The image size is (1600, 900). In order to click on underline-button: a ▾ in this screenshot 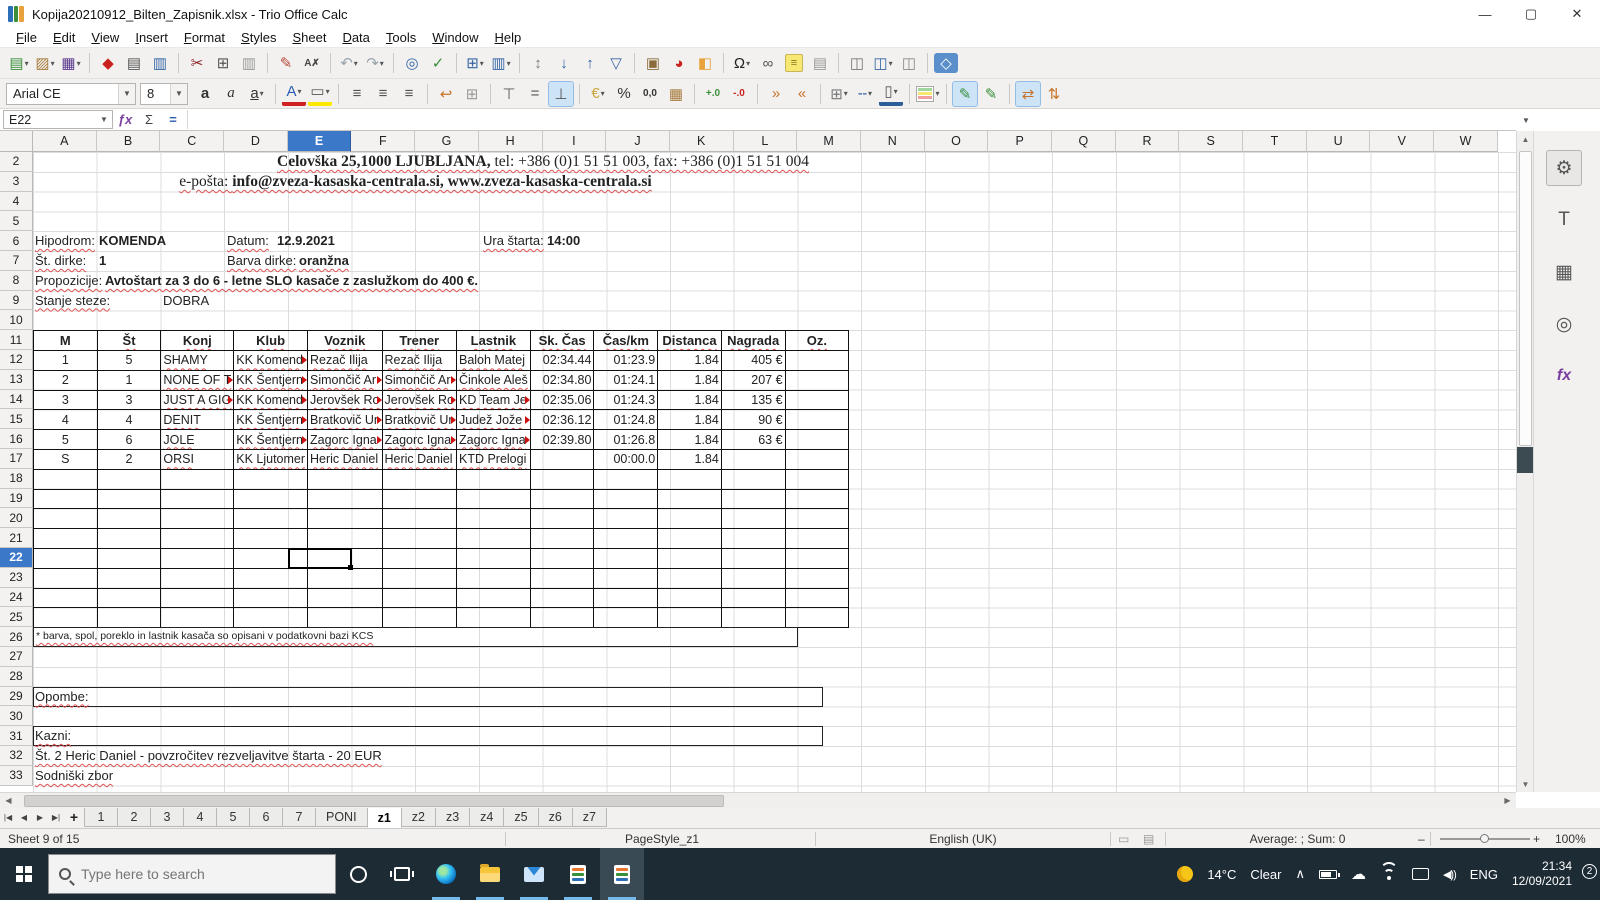, I will do `click(257, 94)`.